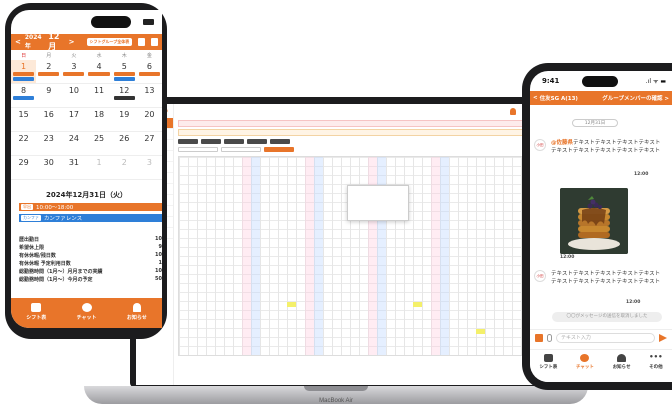 Image resolution: width=672 pixels, height=416 pixels. Describe the element at coordinates (605, 337) in the screenshot. I see `message-input: テキスト入力` at that location.